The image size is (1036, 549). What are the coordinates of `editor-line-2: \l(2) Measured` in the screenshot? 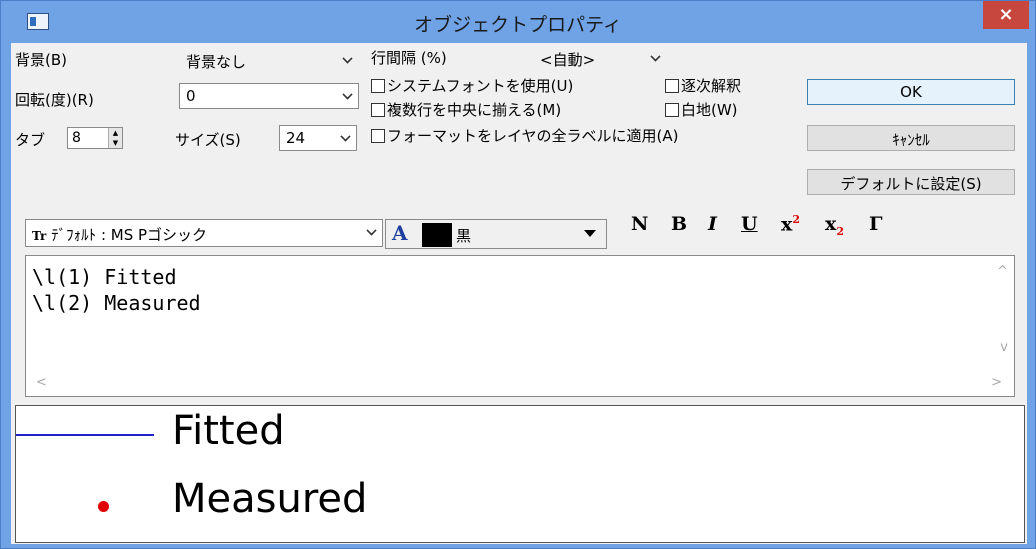 It's located at (116, 303).